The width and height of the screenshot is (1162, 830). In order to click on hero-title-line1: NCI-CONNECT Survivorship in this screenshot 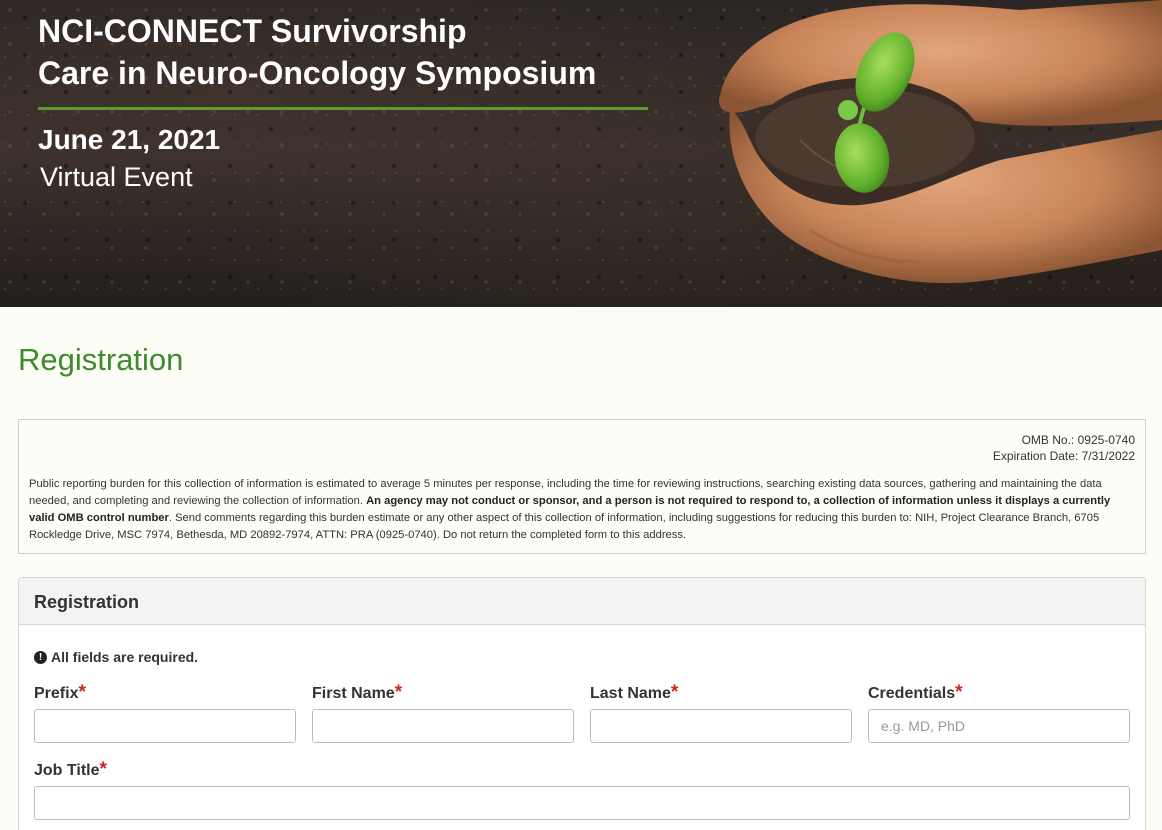, I will do `click(252, 31)`.